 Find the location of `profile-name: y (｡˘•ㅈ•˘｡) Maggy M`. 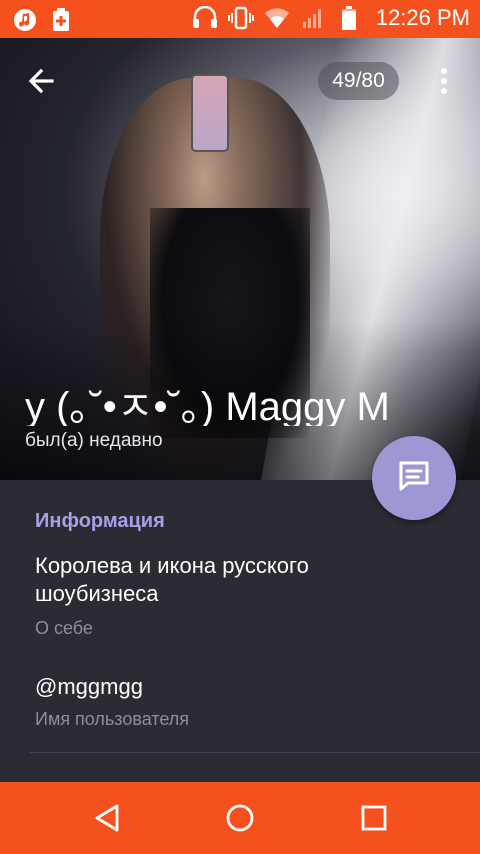

profile-name: y (｡˘•ㅈ•˘｡) Maggy M is located at coordinates (207, 405).